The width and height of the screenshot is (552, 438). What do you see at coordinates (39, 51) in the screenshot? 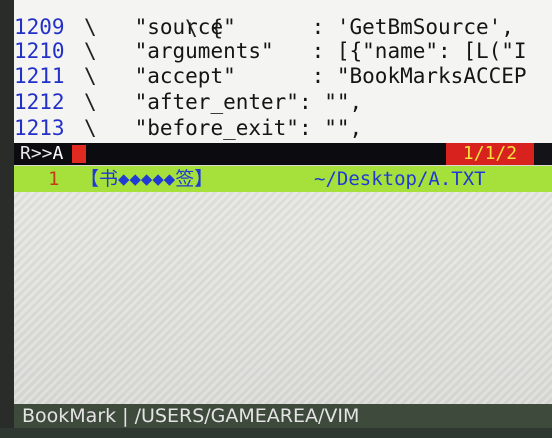
I see `line-number: 1210` at bounding box center [39, 51].